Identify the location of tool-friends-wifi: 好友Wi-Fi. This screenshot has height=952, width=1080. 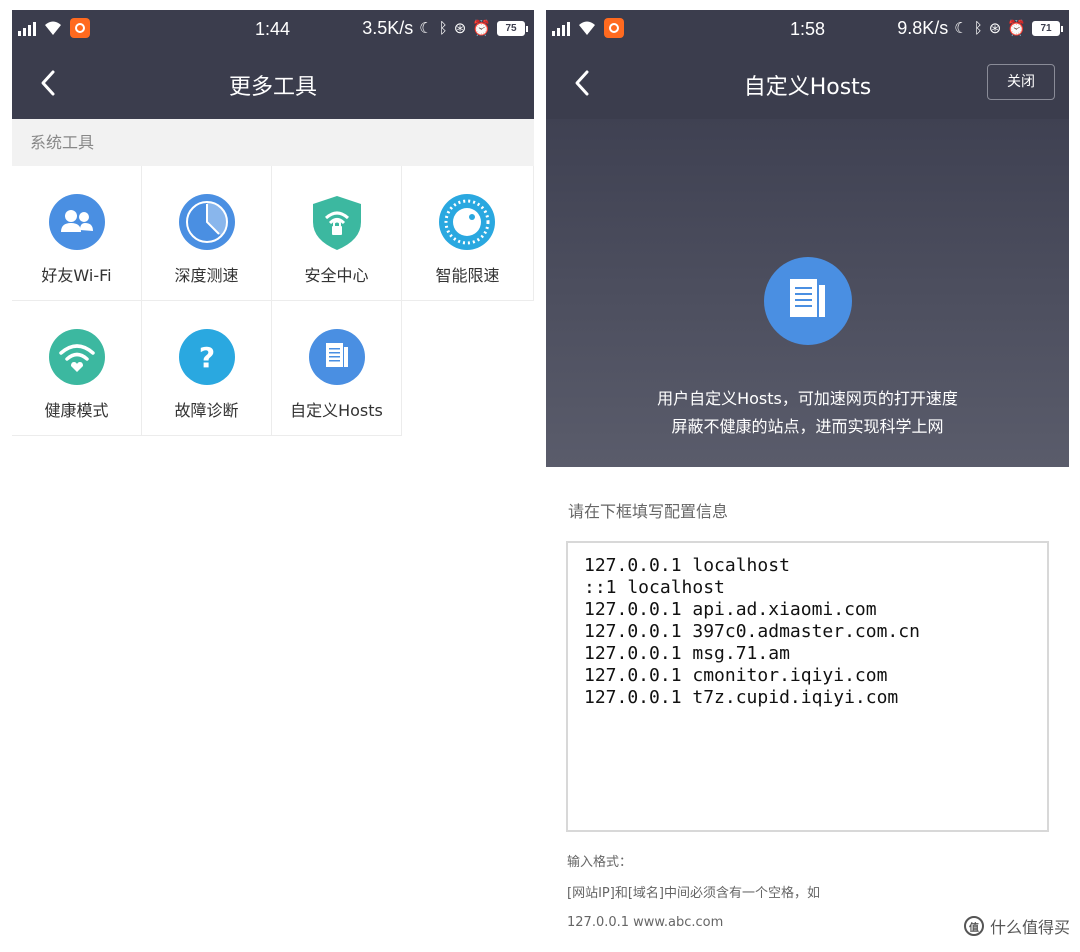
(77, 233).